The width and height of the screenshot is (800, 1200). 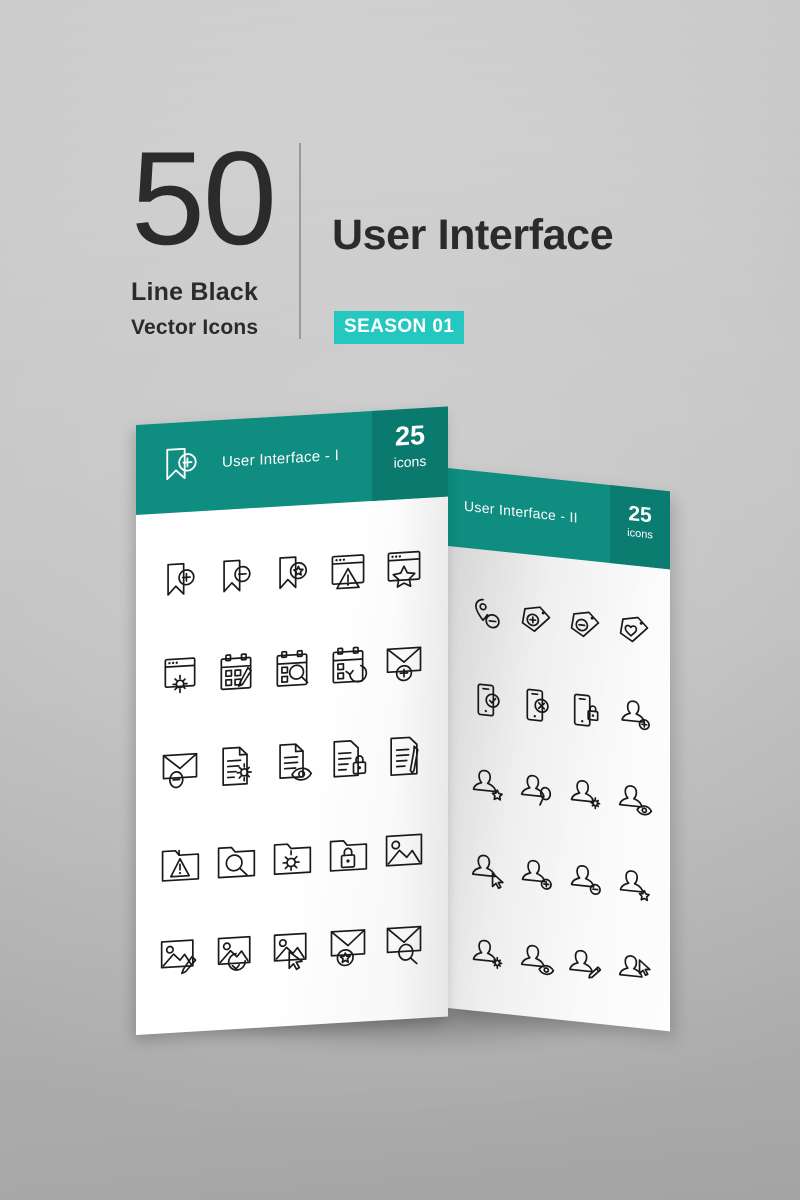 What do you see at coordinates (404, 662) in the screenshot?
I see `mail-add-icon` at bounding box center [404, 662].